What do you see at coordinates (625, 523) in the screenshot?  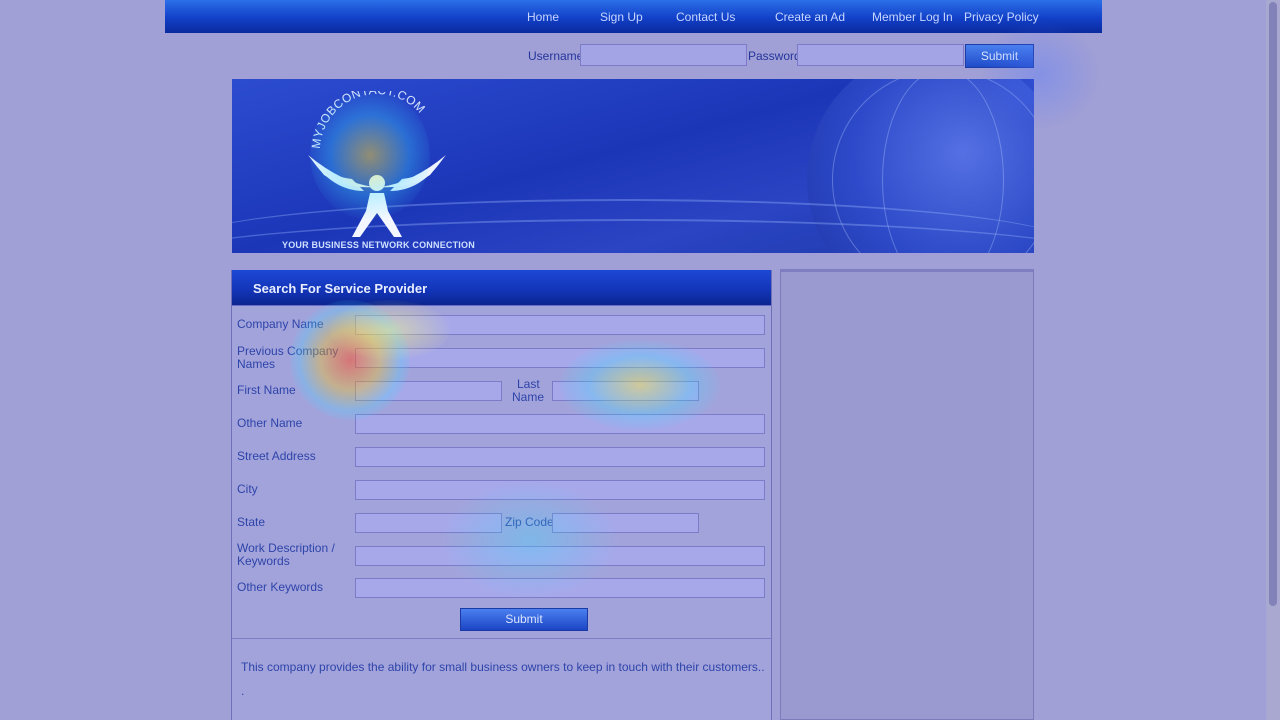 I see `zip-code-input` at bounding box center [625, 523].